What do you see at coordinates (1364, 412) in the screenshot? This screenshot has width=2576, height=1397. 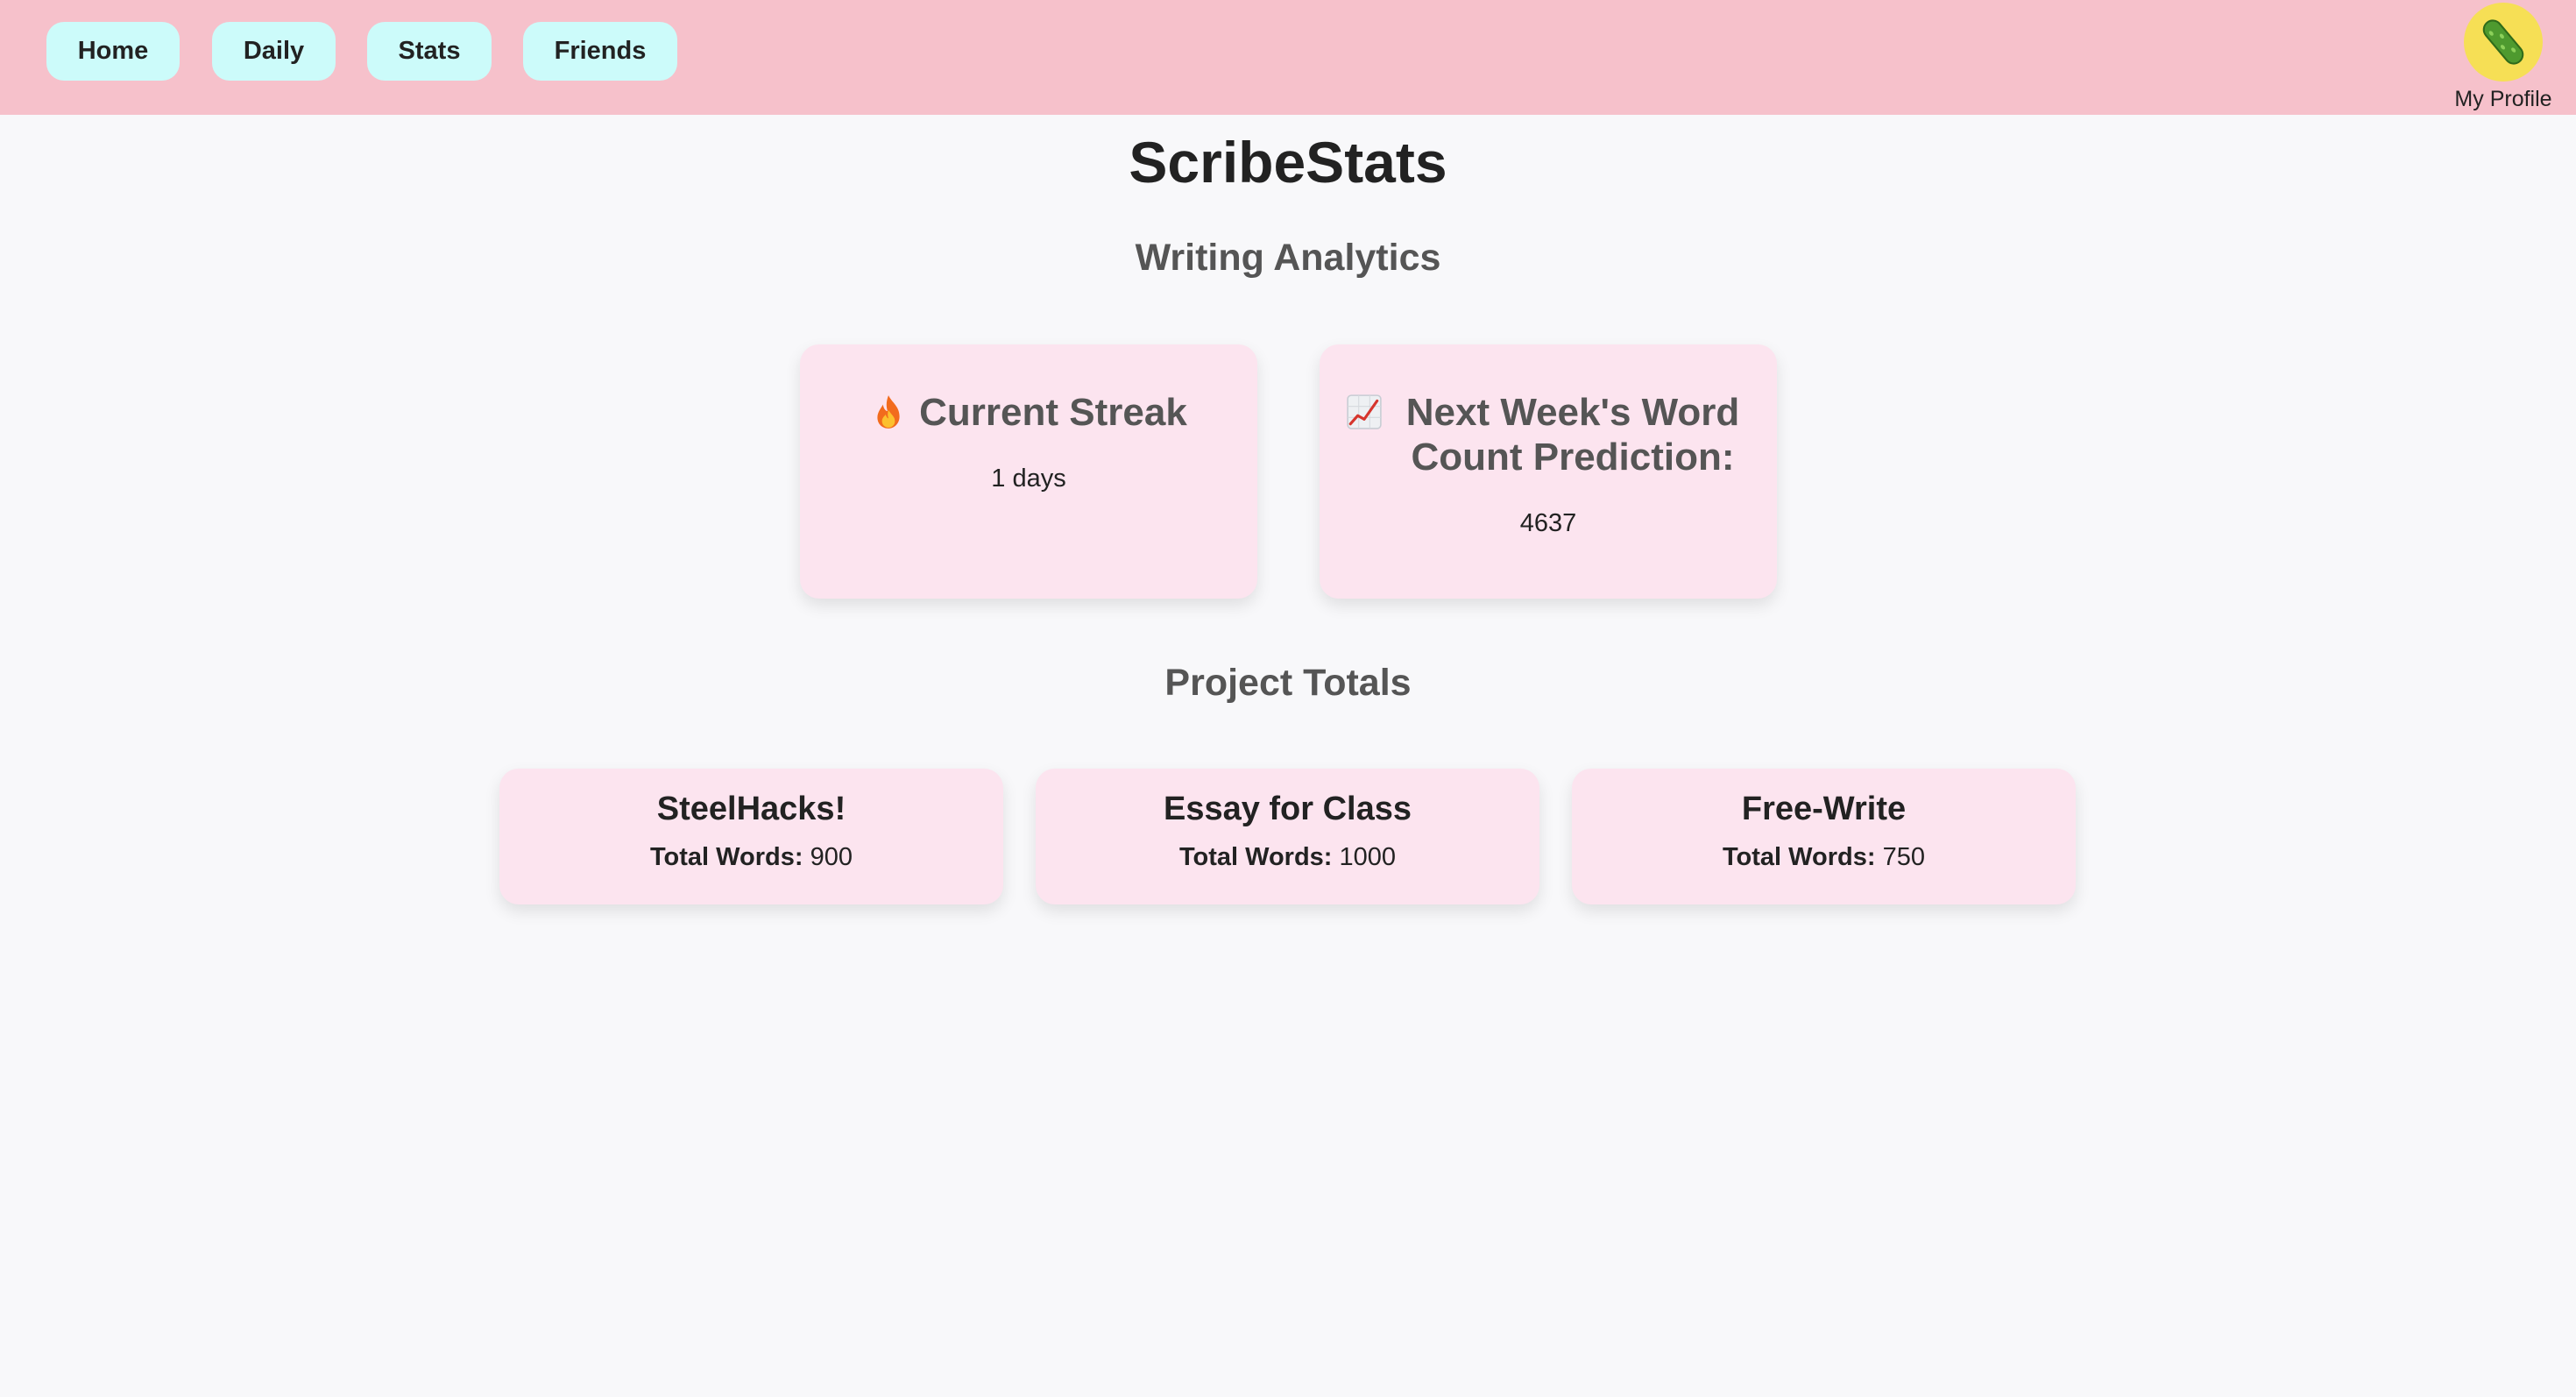 I see `chart-increasing-icon` at bounding box center [1364, 412].